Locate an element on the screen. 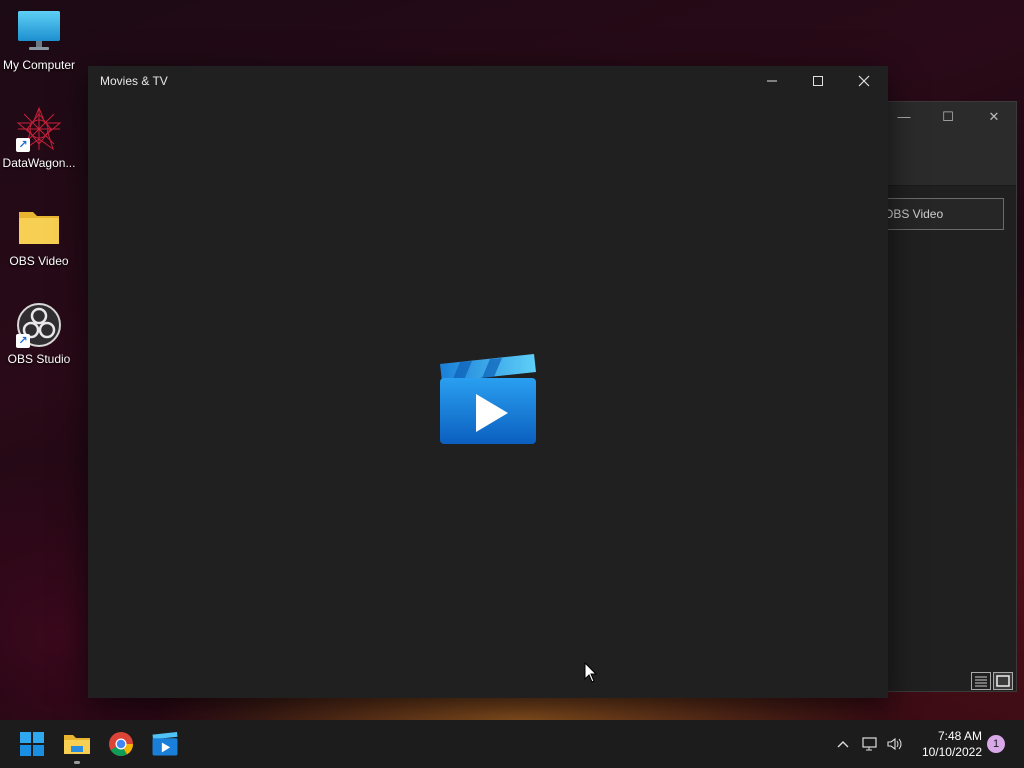 Image resolution: width=1024 pixels, height=768 pixels. maximize-icon: ☐ is located at coordinates (948, 117).